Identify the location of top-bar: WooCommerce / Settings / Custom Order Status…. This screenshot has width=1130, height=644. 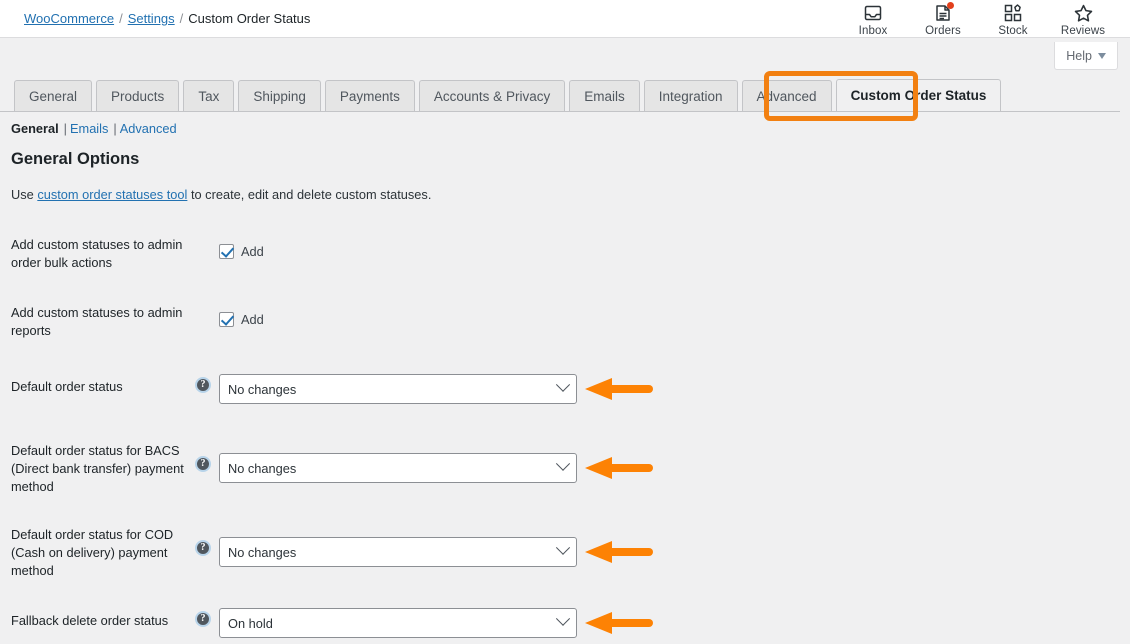
(565, 19).